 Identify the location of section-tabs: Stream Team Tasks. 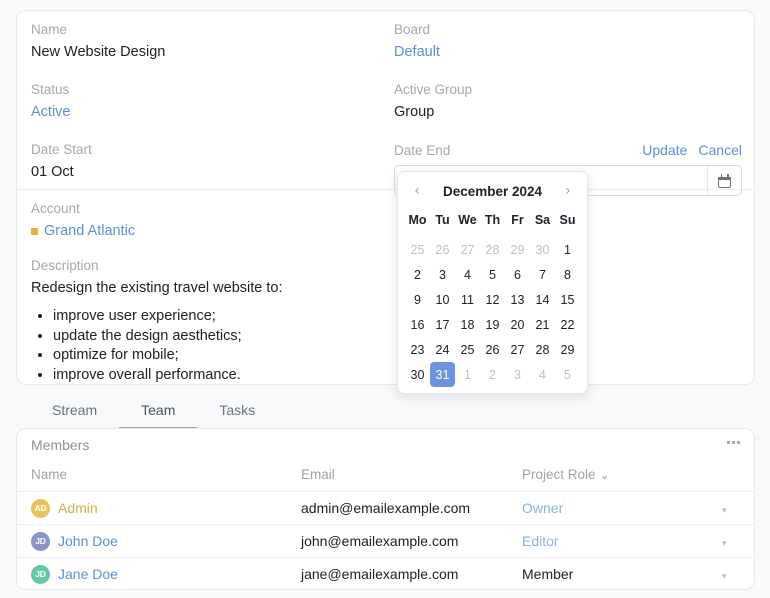
(153, 413).